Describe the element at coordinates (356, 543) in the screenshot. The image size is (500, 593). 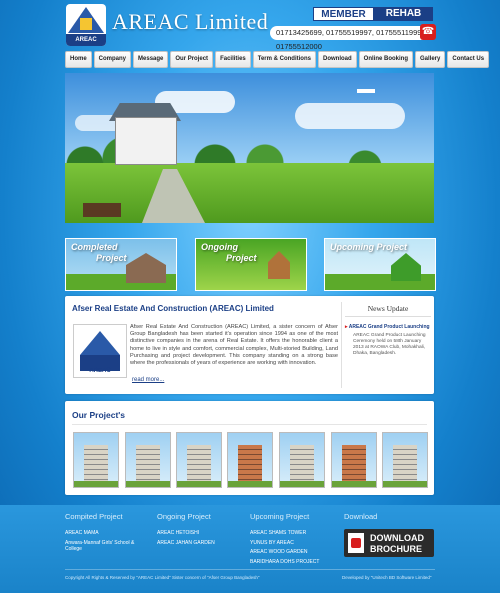
I see `pdf-icon` at that location.